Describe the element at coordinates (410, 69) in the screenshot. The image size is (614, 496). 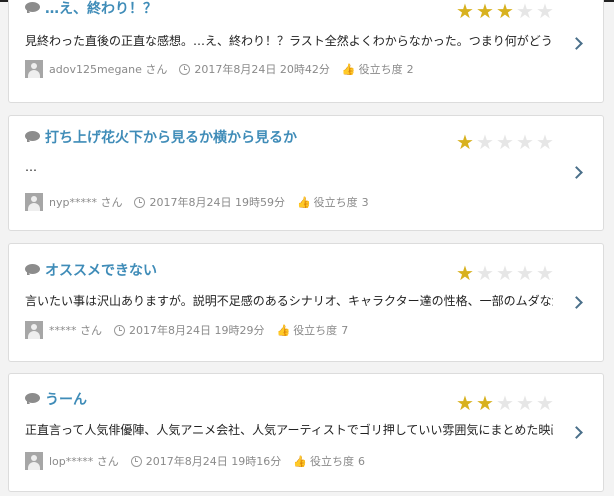
I see `helpful-count: 2` at that location.